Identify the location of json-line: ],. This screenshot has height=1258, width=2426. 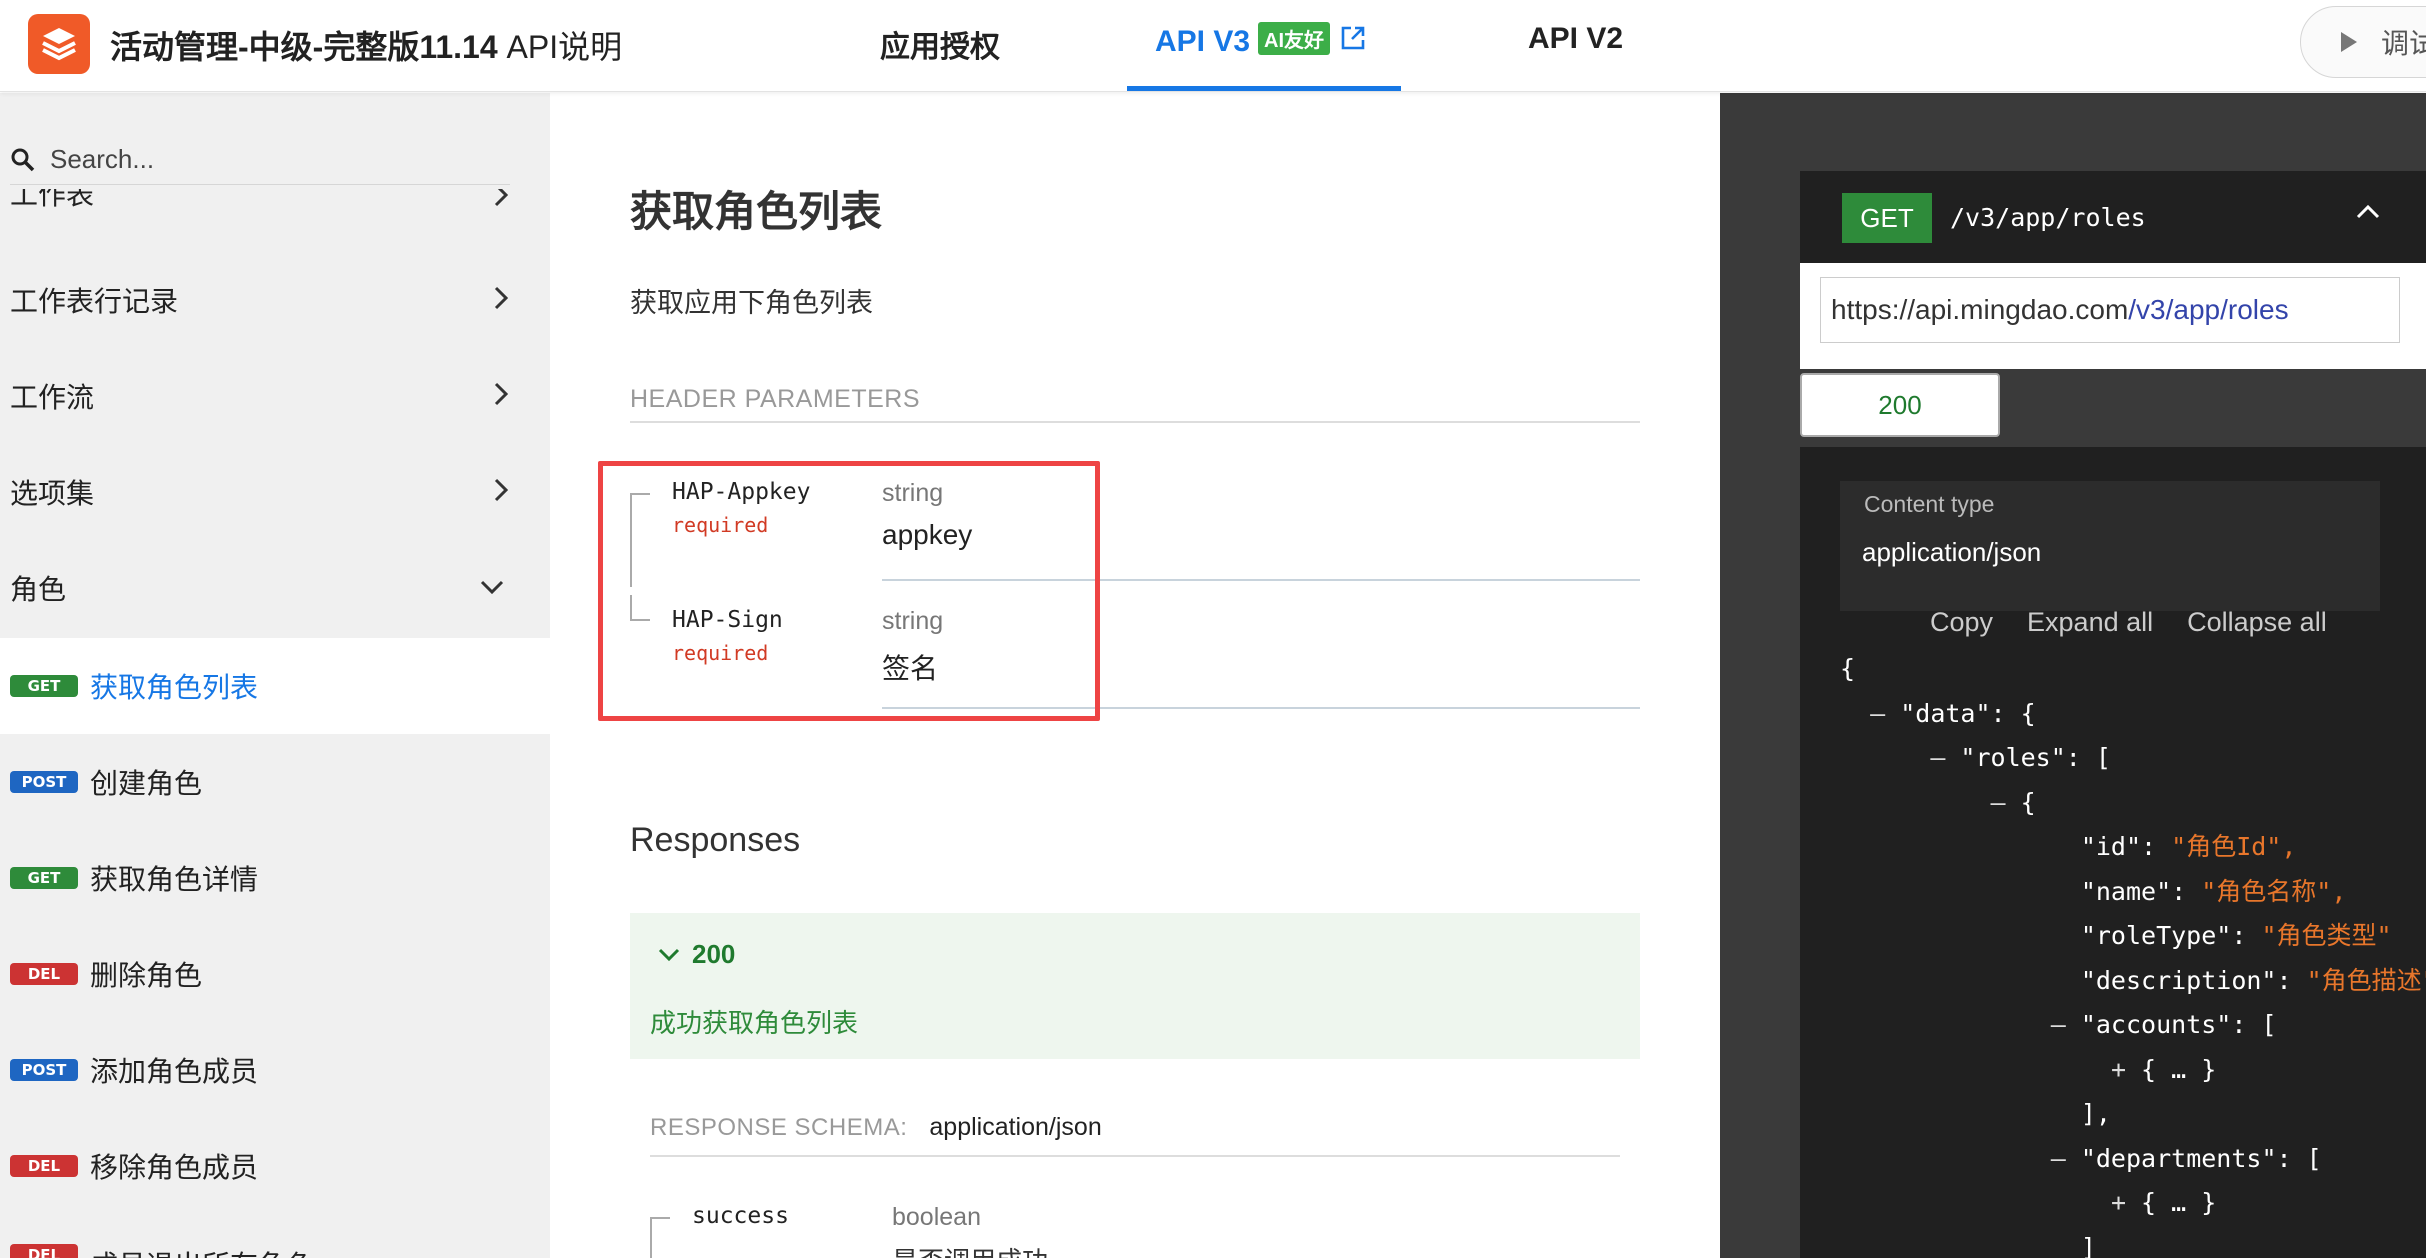
(1975, 1113).